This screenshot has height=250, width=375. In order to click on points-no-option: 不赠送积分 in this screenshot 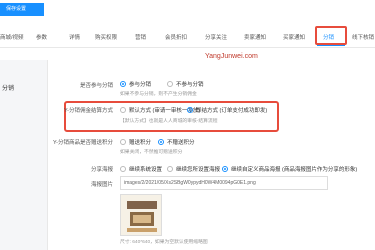, I will do `click(176, 142)`.